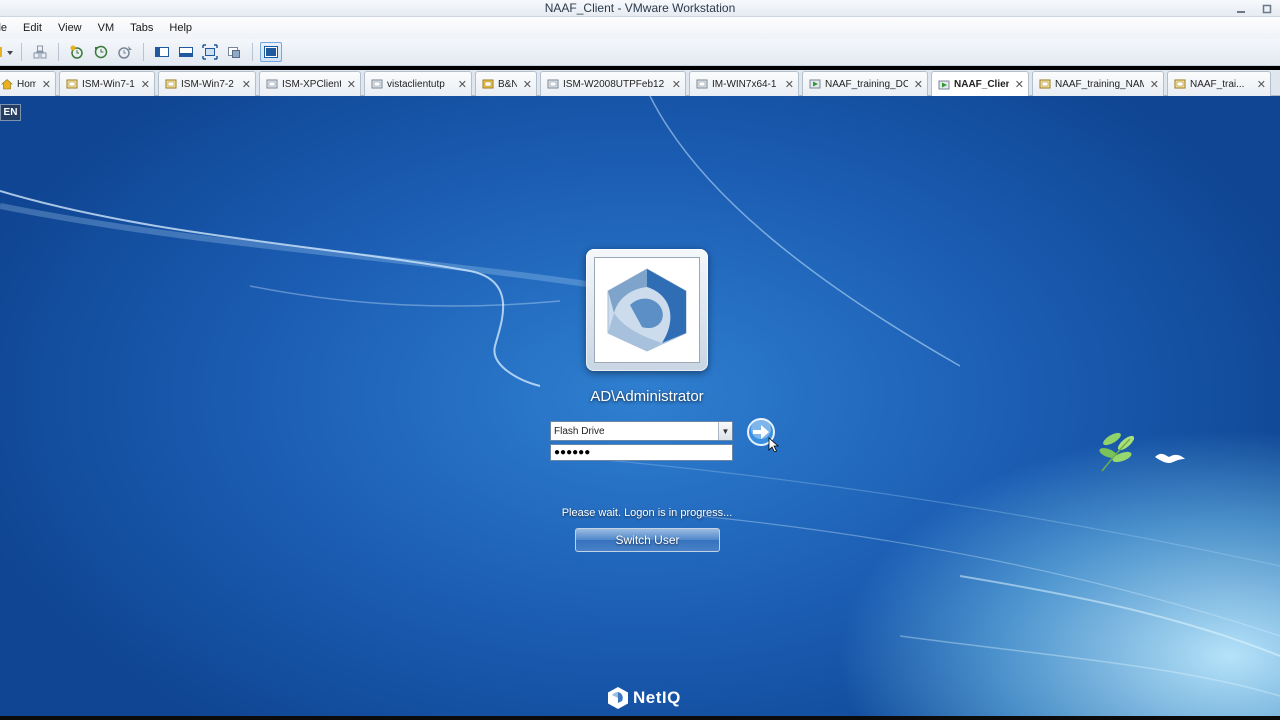 The width and height of the screenshot is (1280, 720). Describe the element at coordinates (641, 452) in the screenshot. I see `password-field: ●●●●●●` at that location.